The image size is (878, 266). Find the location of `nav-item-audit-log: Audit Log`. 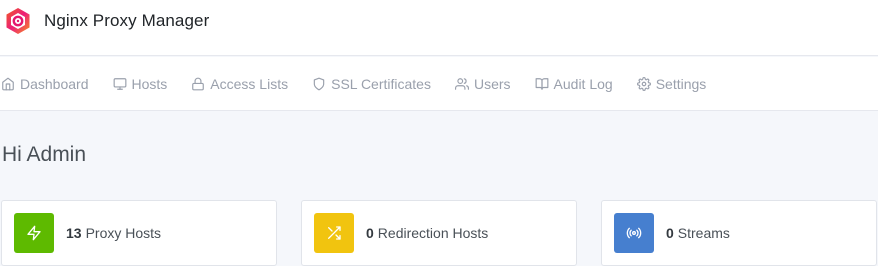

nav-item-audit-log: Audit Log is located at coordinates (574, 84).